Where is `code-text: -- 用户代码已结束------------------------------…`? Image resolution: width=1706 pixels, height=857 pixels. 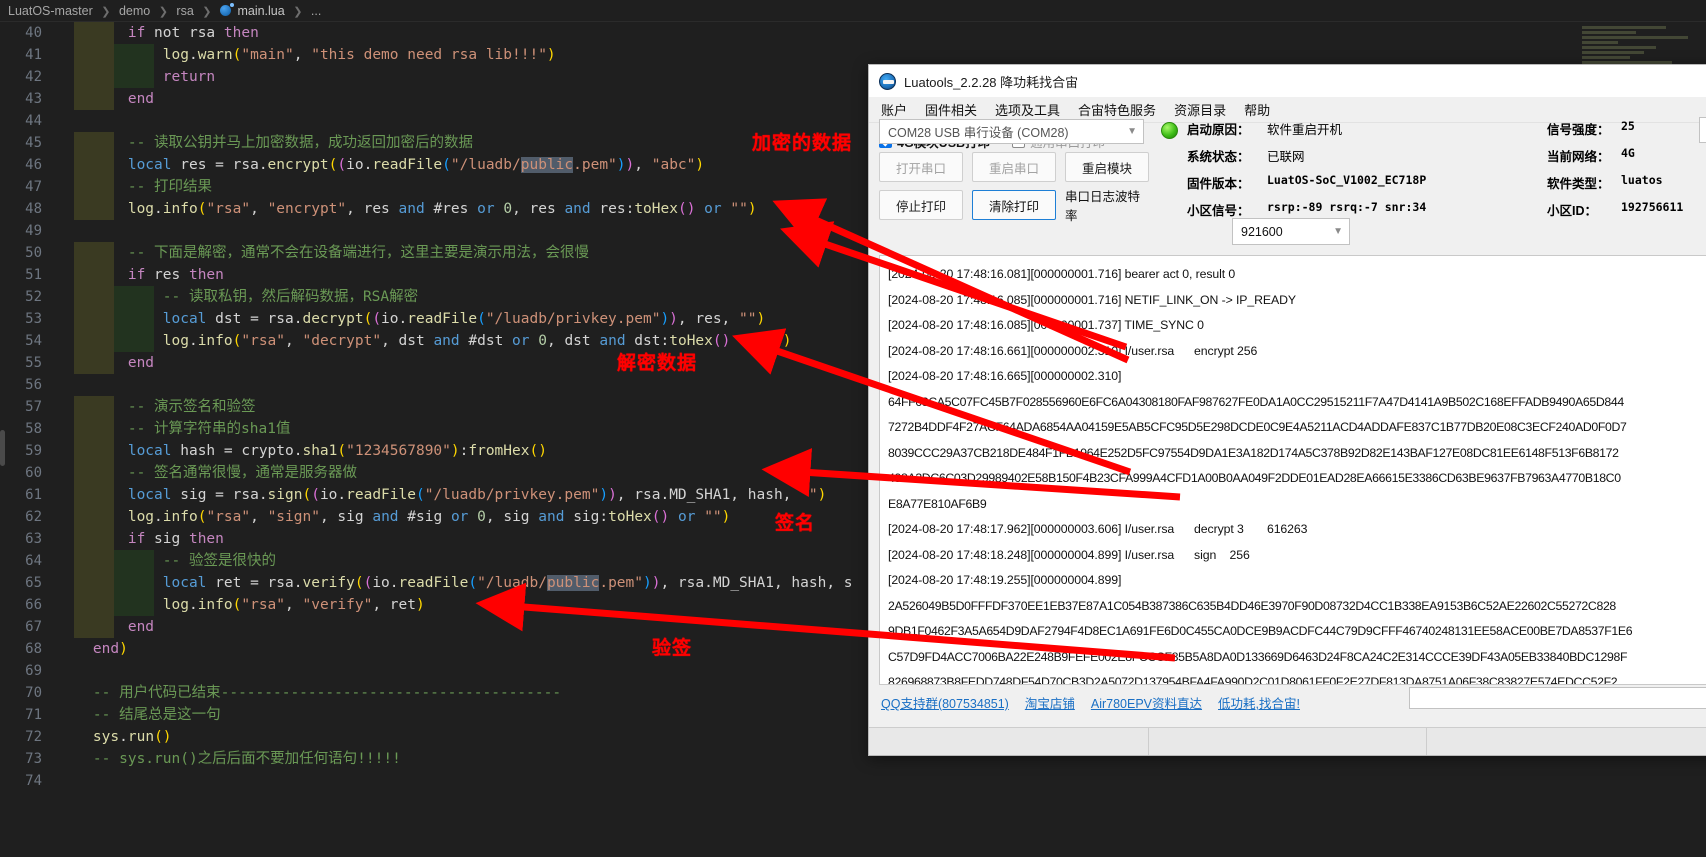 code-text: -- 用户代码已结束------------------------------… is located at coordinates (327, 693).